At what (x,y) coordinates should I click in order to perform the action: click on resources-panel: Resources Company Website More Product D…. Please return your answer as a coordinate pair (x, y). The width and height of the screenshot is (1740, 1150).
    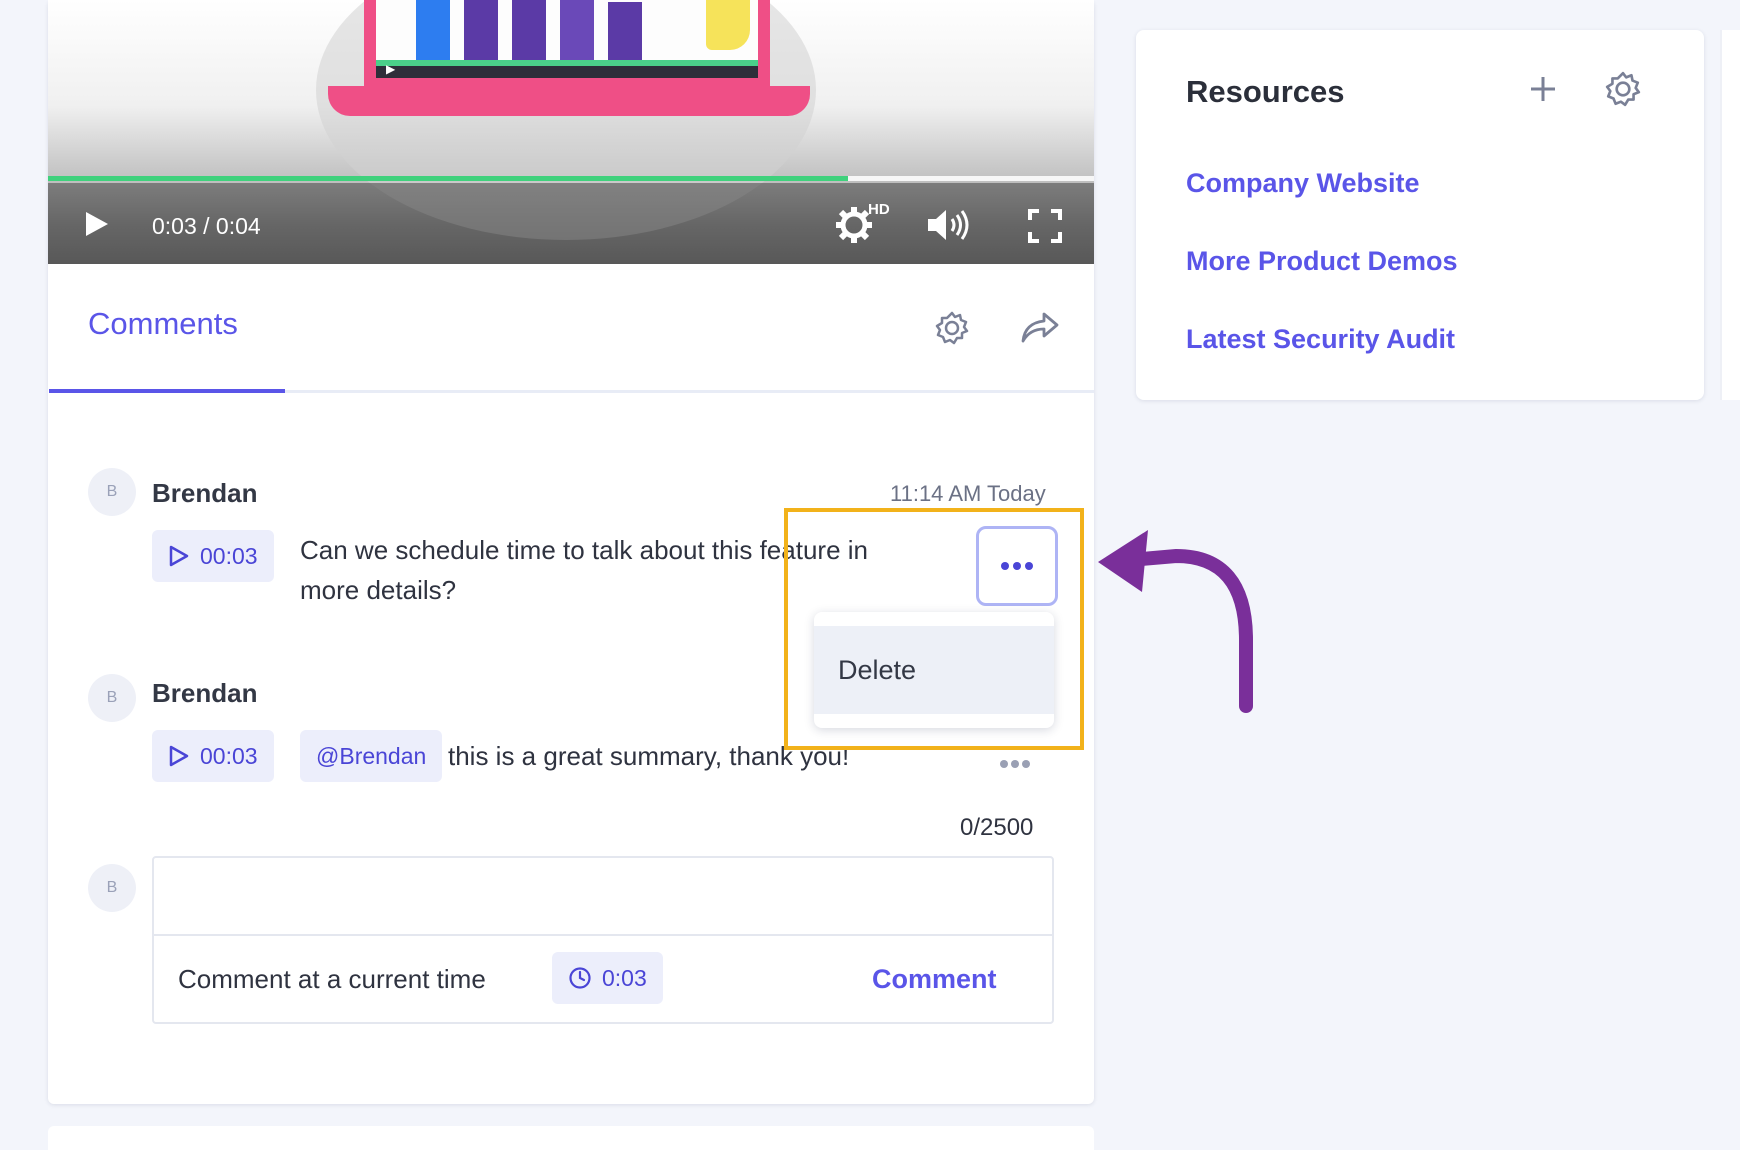
    Looking at the image, I should click on (1420, 215).